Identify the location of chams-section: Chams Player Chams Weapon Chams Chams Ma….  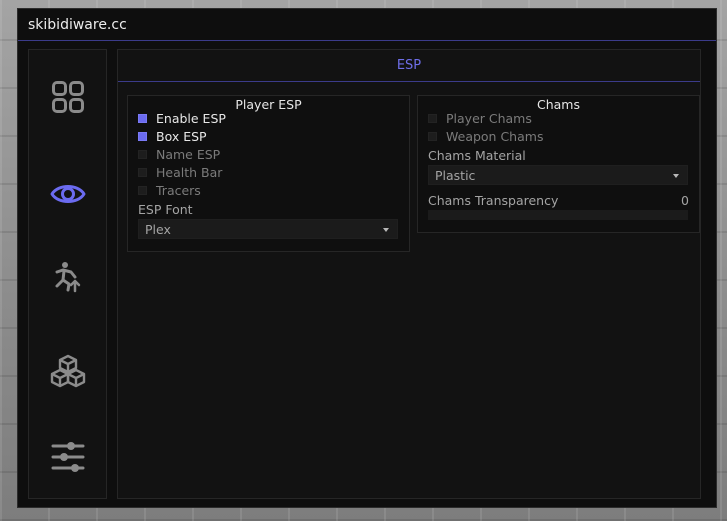
(558, 164).